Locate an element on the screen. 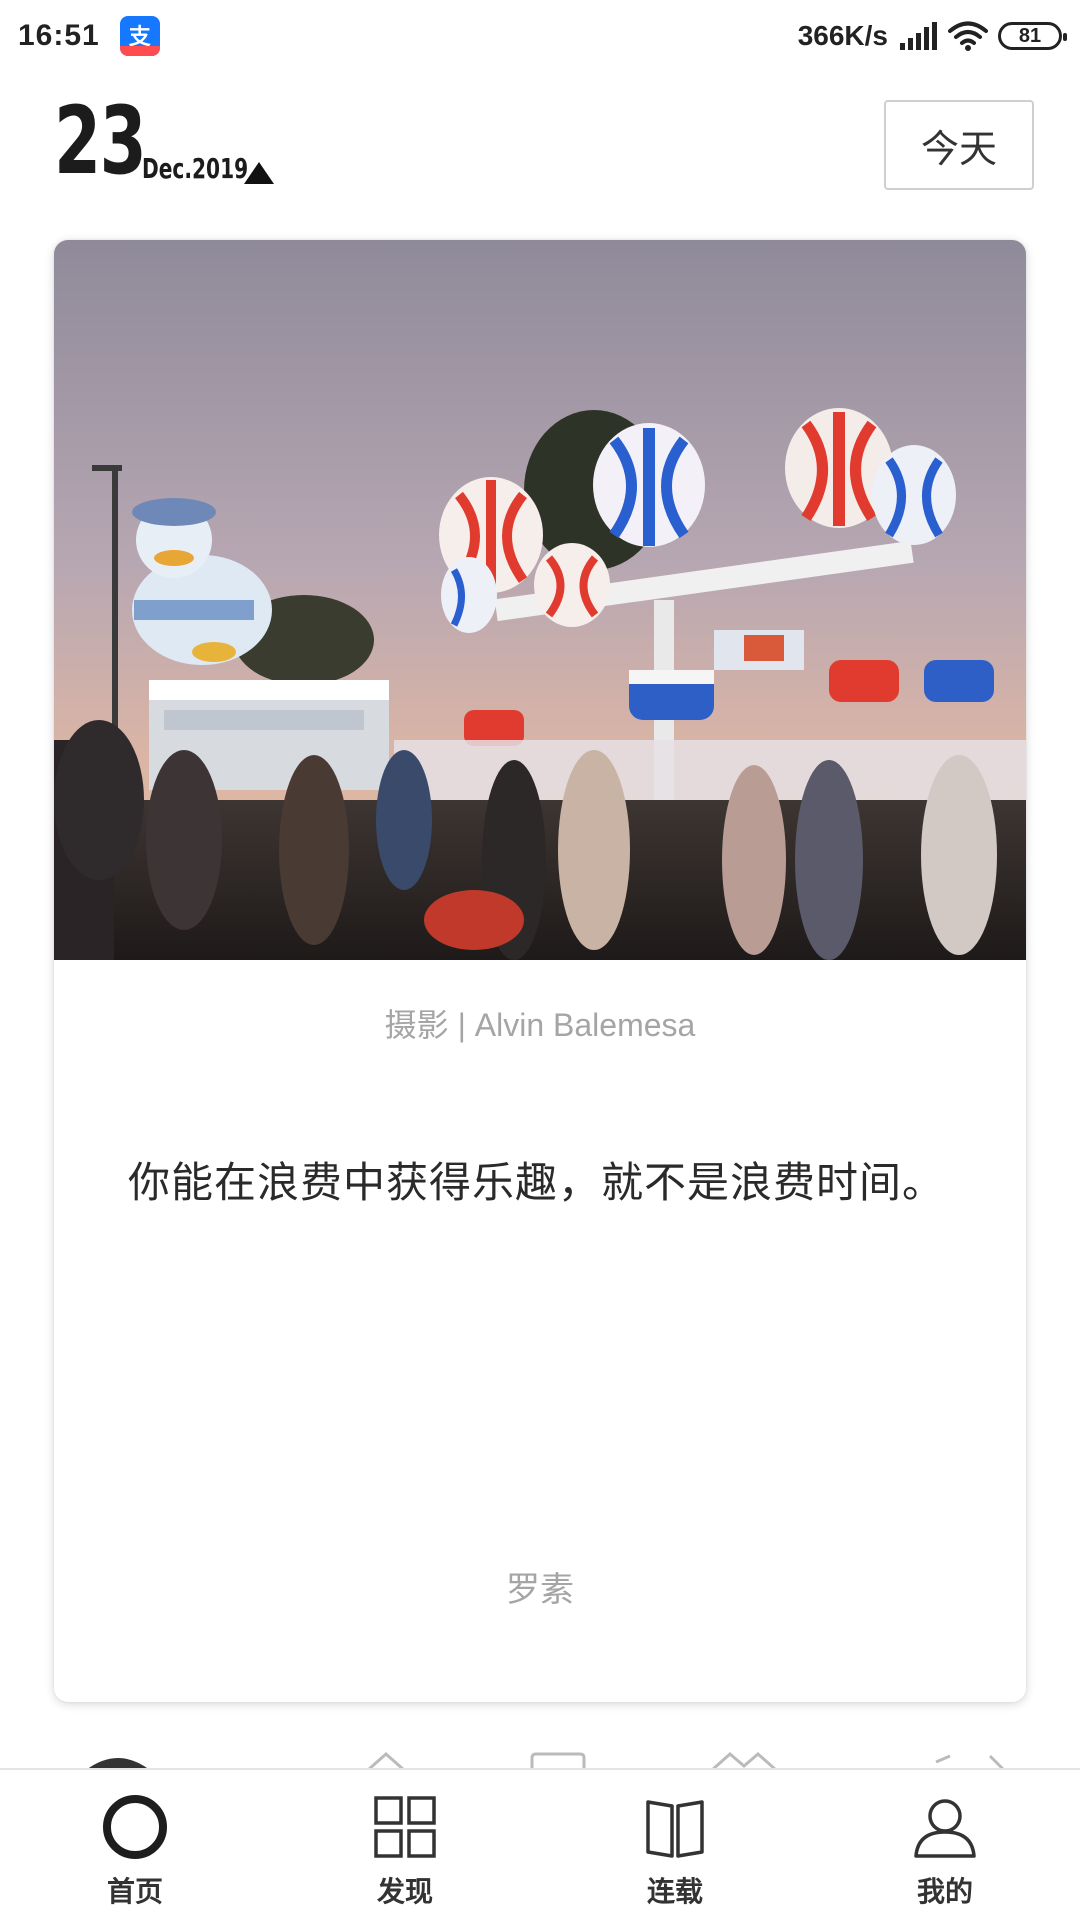 The height and width of the screenshot is (1920, 1080). day-number: 23 is located at coordinates (100, 141).